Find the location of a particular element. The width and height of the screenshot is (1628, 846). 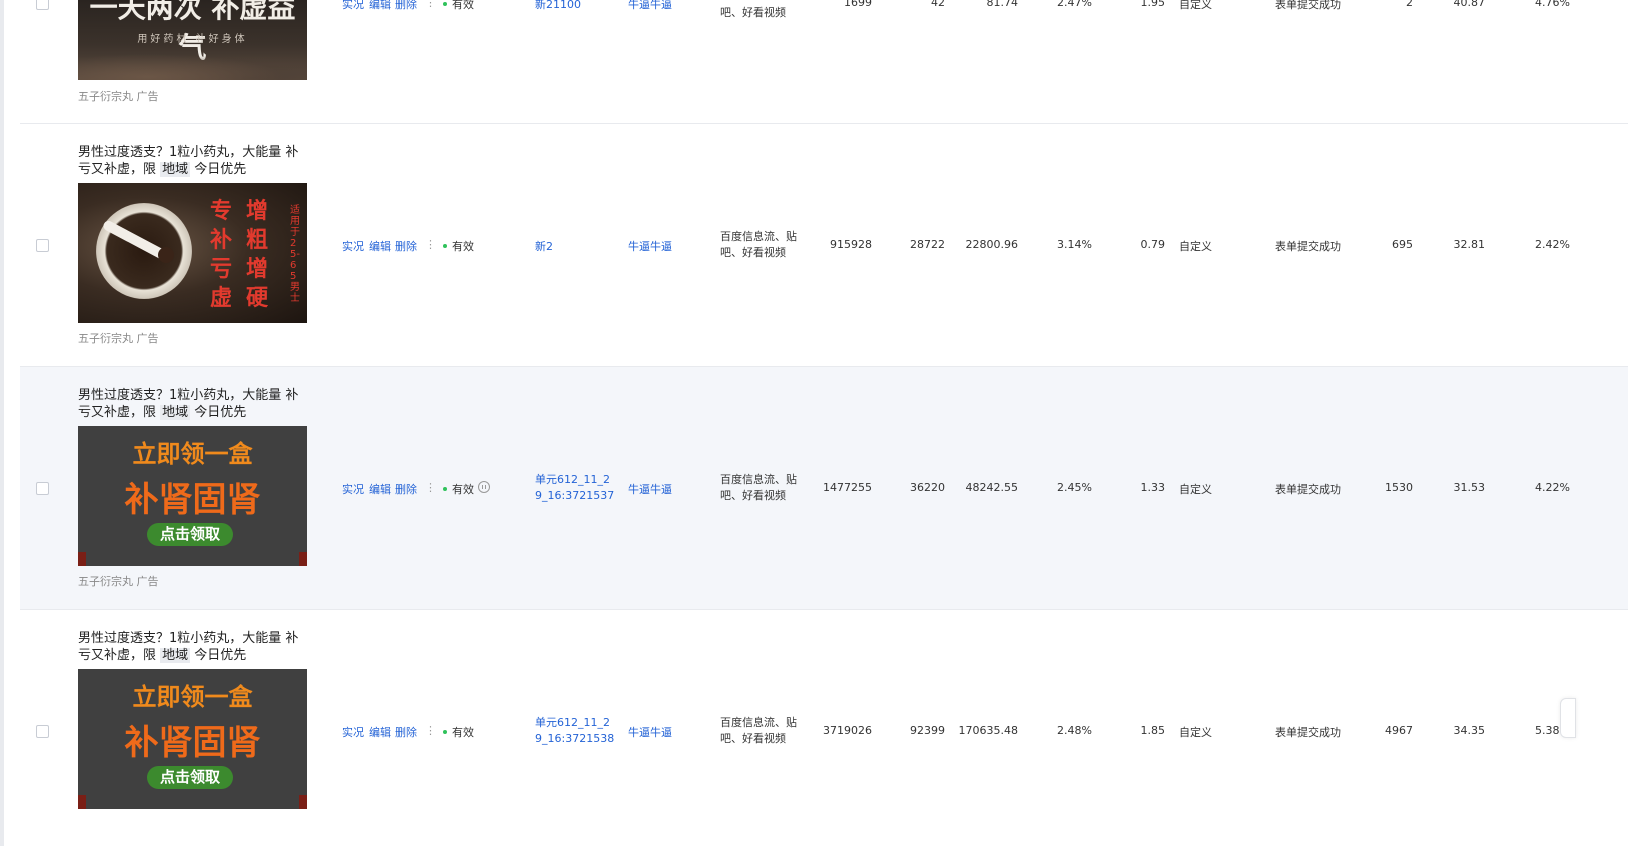

conversion-cost: 34.35 is located at coordinates (1469, 730).